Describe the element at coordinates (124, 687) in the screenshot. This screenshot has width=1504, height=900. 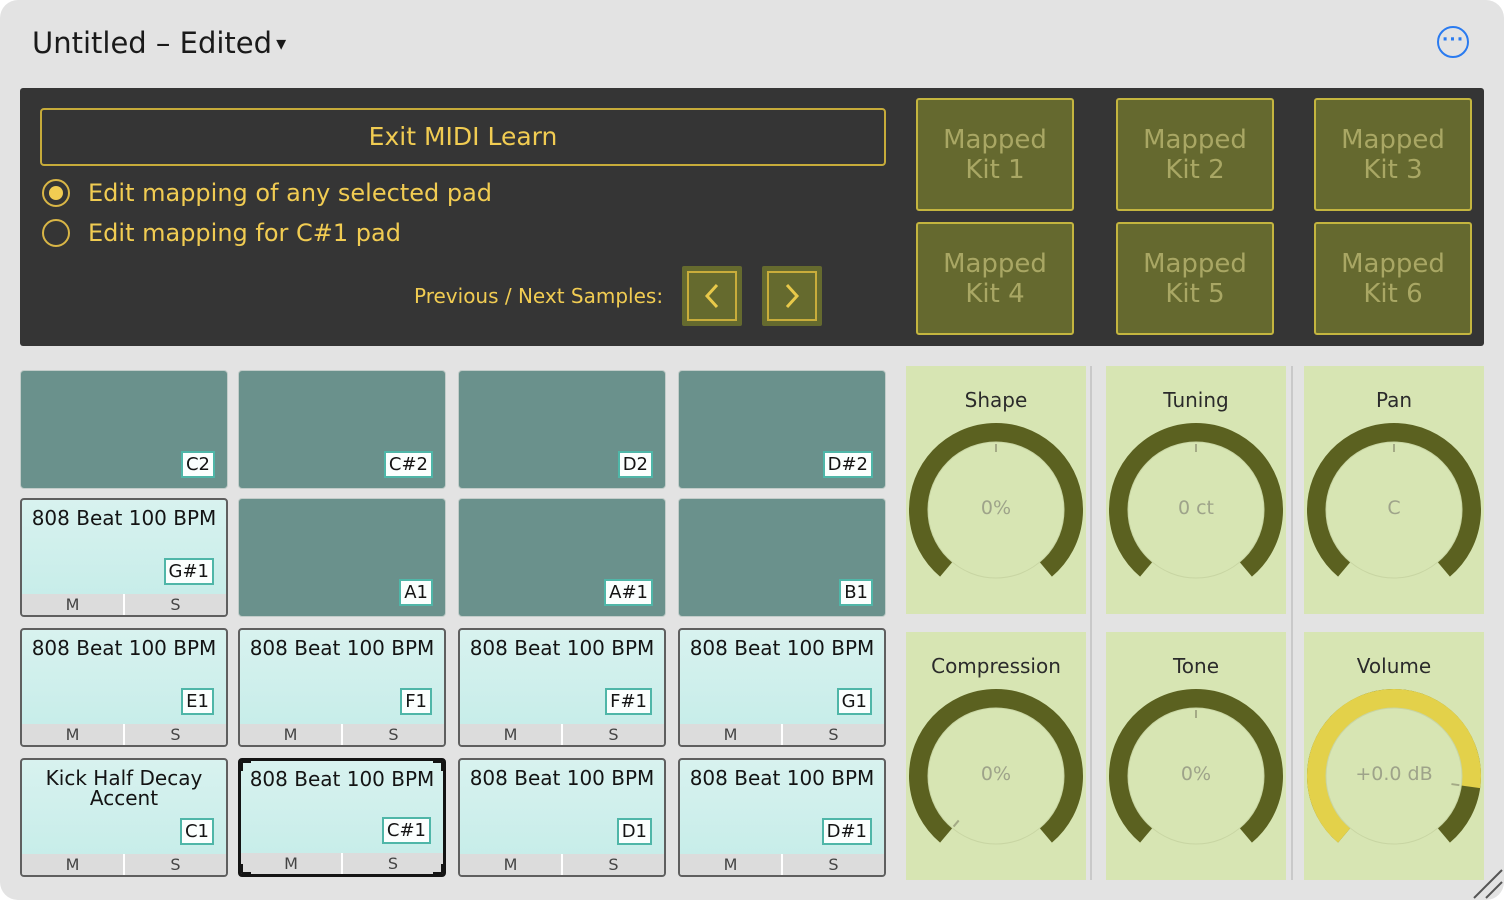
I see `drum-pad-e1: 808 Beat 100 BPM M S E1` at that location.